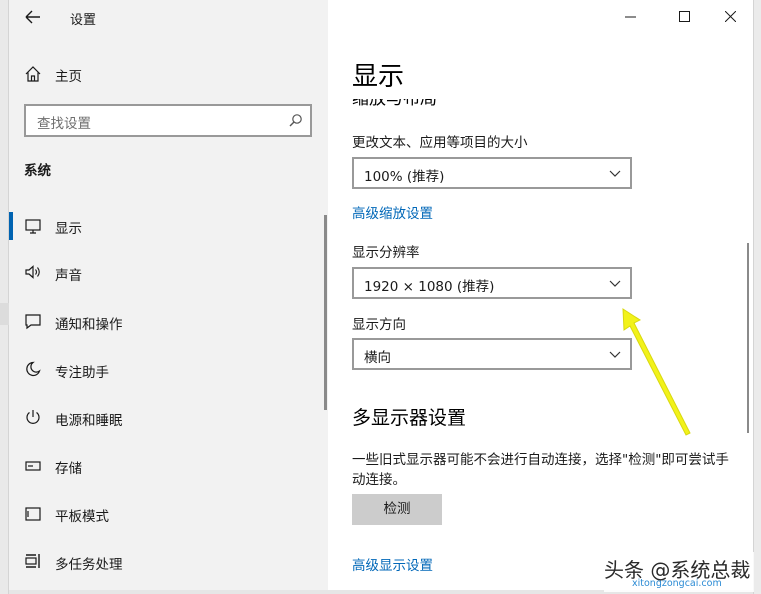 The height and width of the screenshot is (594, 761). I want to click on sidebar-item-multitasking: 多任务处理, so click(168, 562).